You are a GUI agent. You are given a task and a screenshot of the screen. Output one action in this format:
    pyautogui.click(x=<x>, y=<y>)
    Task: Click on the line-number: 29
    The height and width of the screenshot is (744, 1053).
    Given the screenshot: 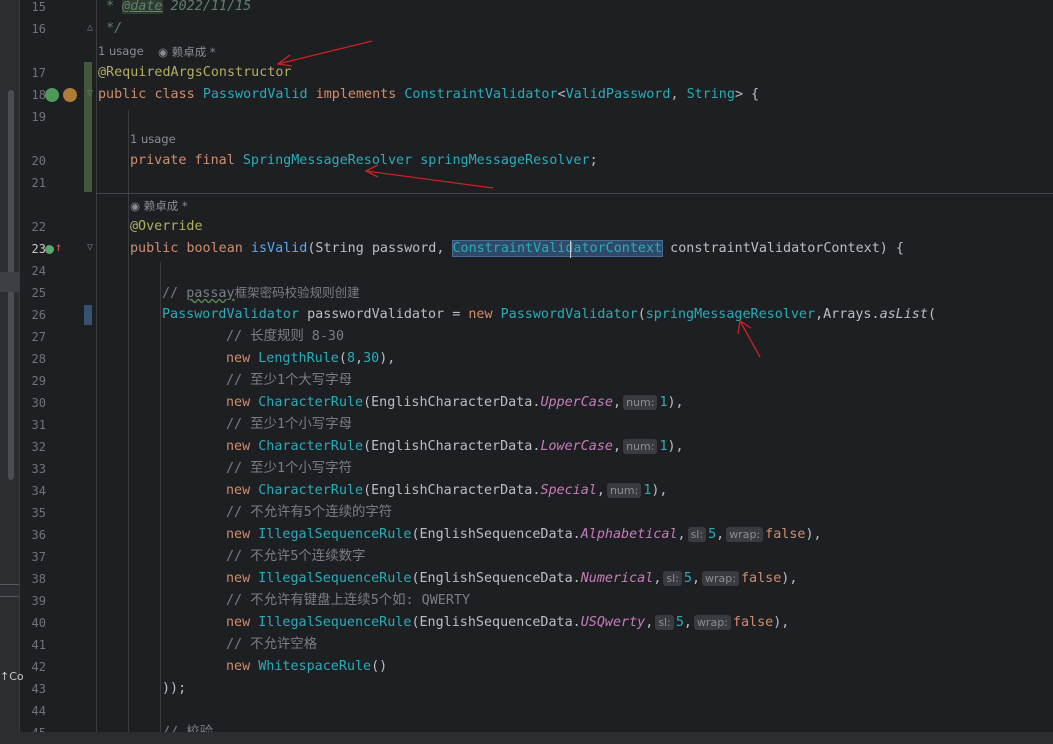 What is the action you would take?
    pyautogui.click(x=33, y=381)
    